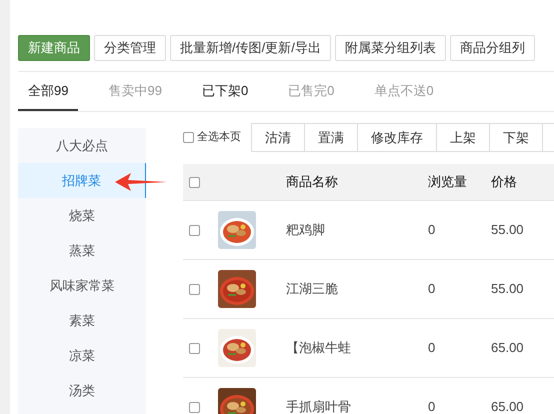 This screenshot has height=414, width=554. Describe the element at coordinates (82, 390) in the screenshot. I see `category-item: 汤类` at that location.